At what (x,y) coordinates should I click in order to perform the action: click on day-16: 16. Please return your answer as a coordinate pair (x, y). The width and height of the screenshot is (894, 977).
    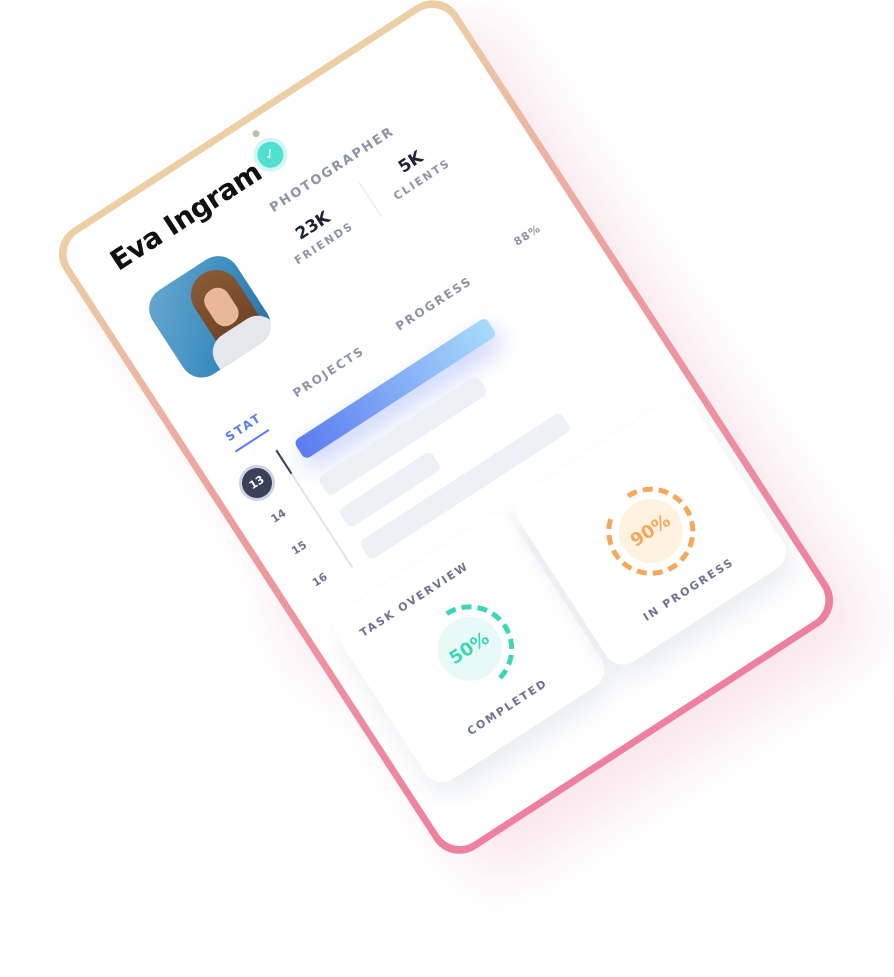
    Looking at the image, I should click on (320, 579).